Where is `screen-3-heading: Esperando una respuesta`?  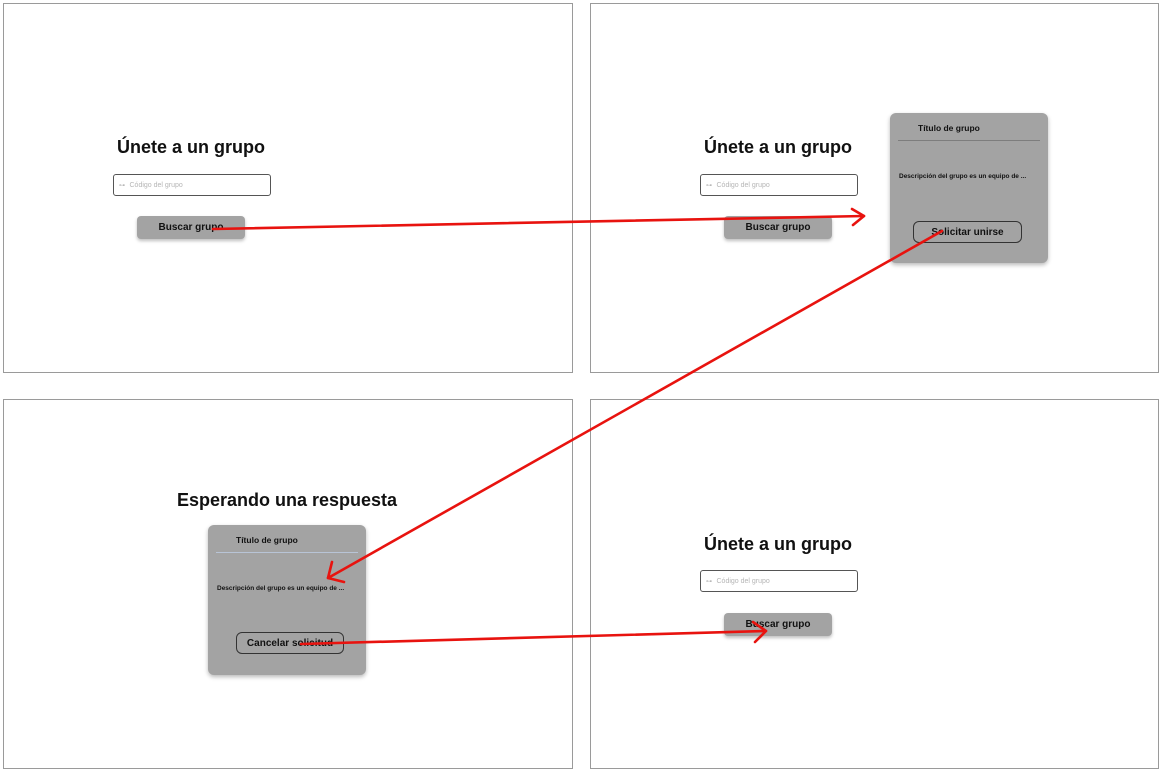 screen-3-heading: Esperando una respuesta is located at coordinates (287, 500).